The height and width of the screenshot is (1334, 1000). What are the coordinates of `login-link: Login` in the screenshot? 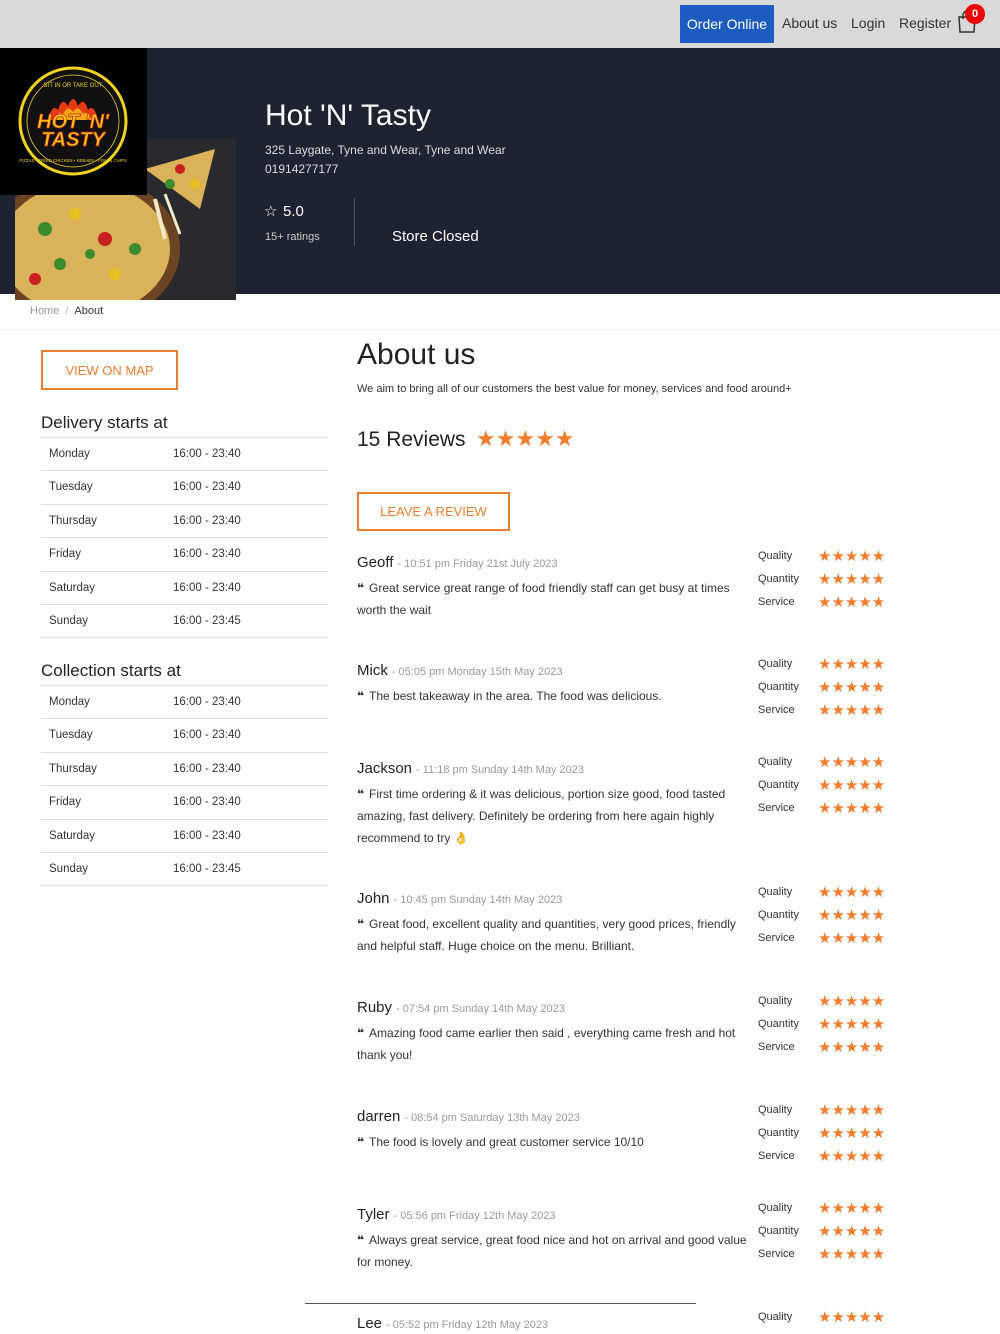 It's located at (868, 23).